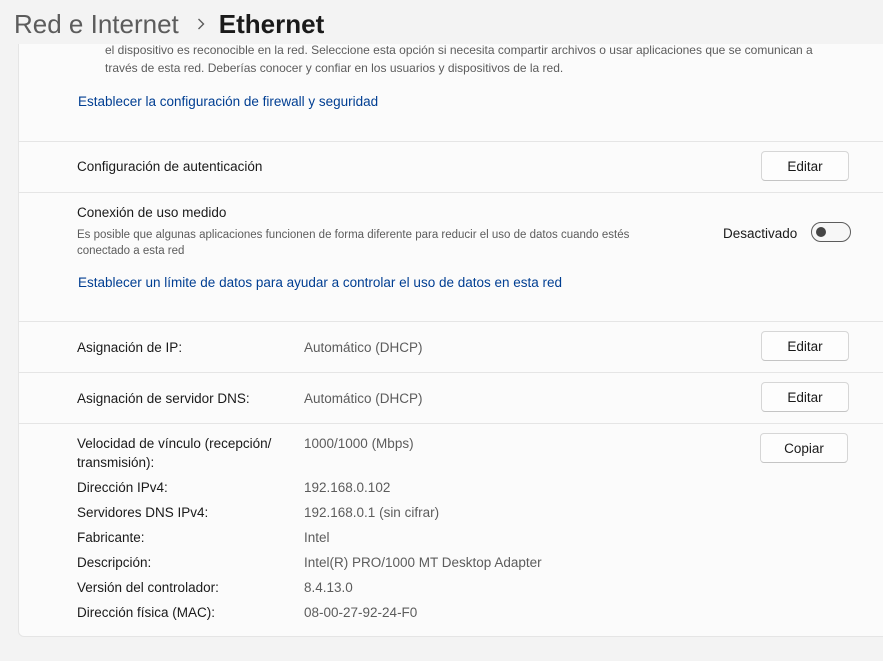 Image resolution: width=883 pixels, height=661 pixels. What do you see at coordinates (170, 166) in the screenshot?
I see `authentication-label: Configuración de autenticación` at bounding box center [170, 166].